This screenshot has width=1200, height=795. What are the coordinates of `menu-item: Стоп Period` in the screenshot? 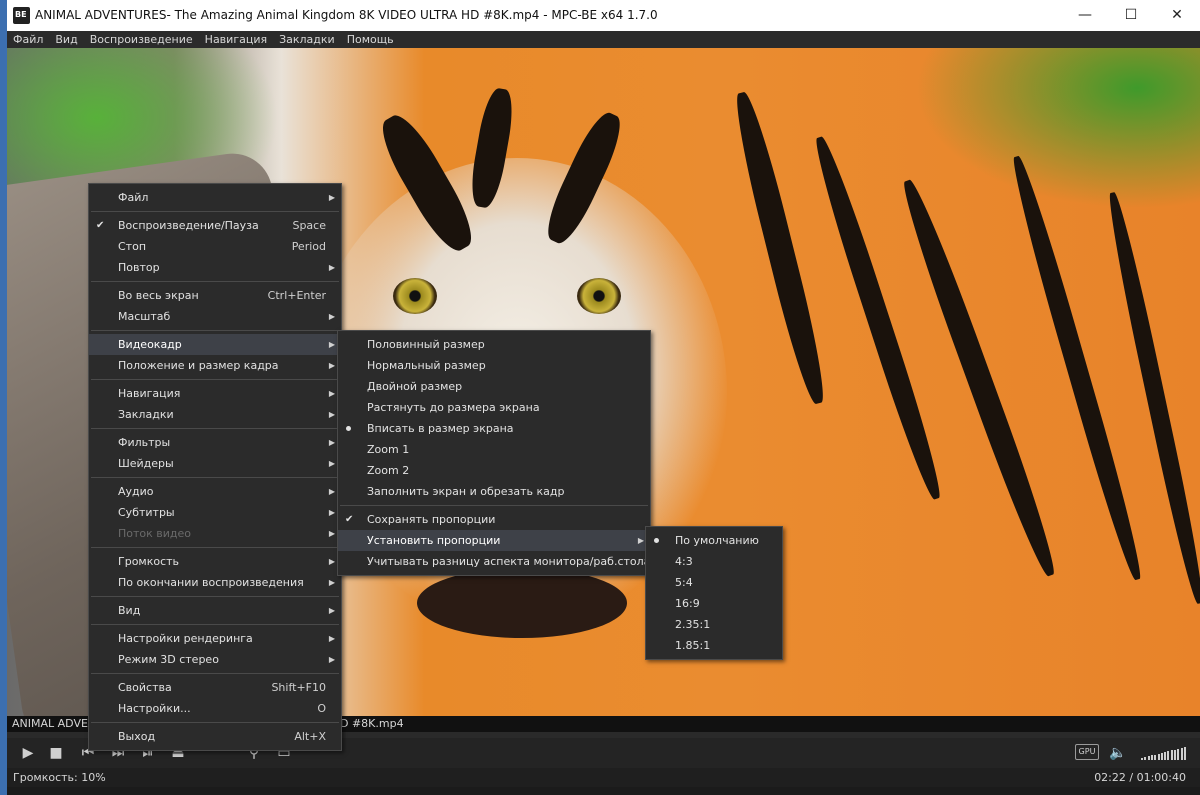 It's located at (215, 246).